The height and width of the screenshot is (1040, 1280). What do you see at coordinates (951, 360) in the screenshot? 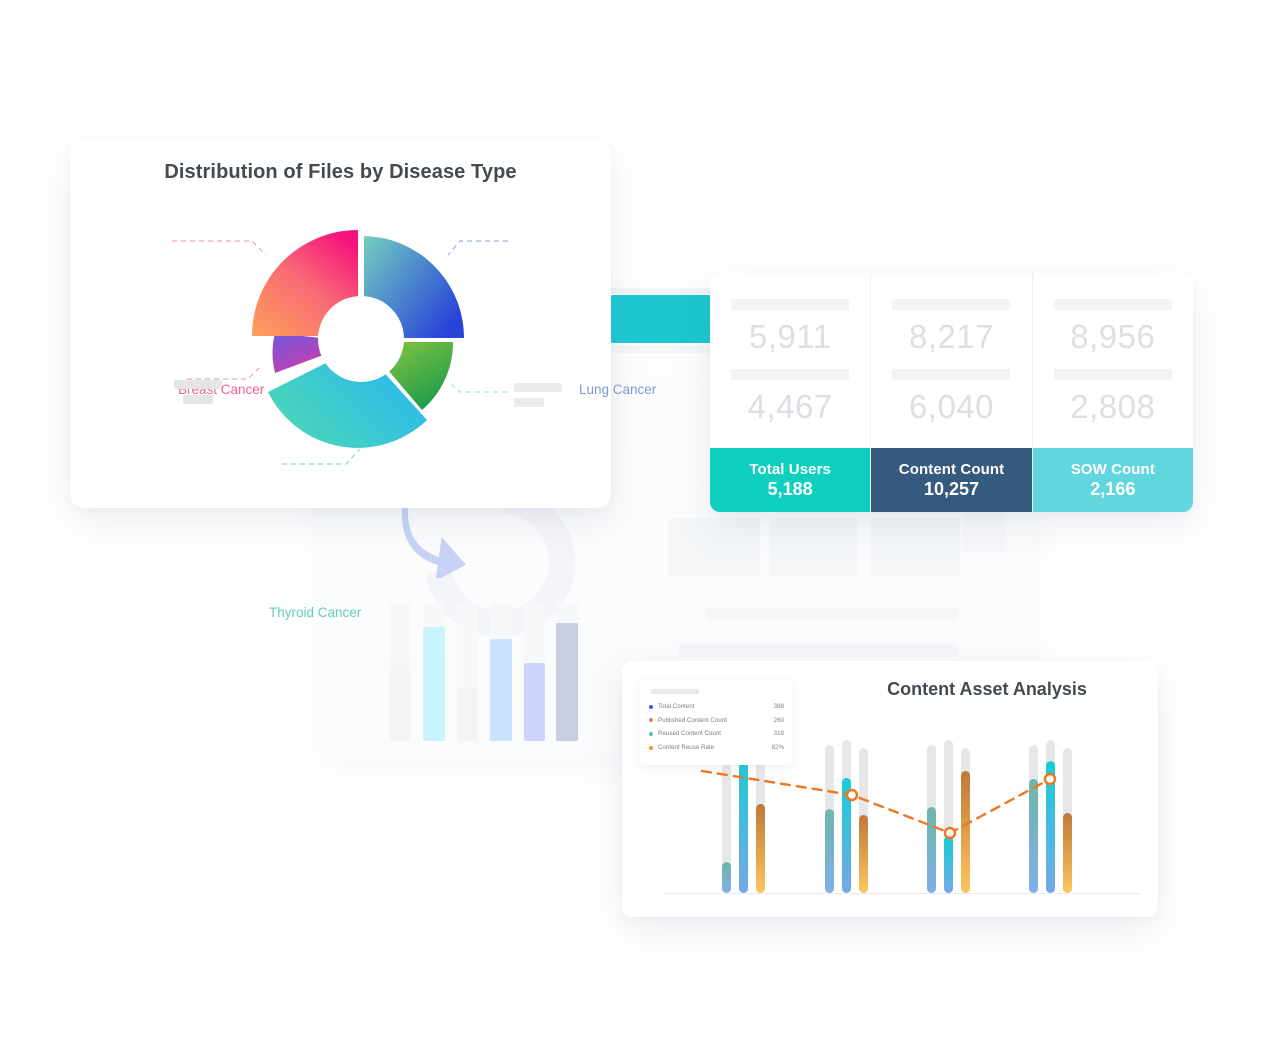
I see `kpi-body: 8,217 6,040` at bounding box center [951, 360].